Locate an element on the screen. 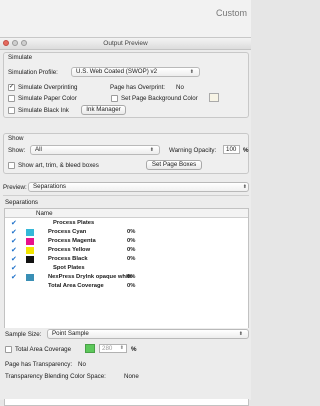 This screenshot has height=406, width=320. simulate-heading: Simulate is located at coordinates (20, 57).